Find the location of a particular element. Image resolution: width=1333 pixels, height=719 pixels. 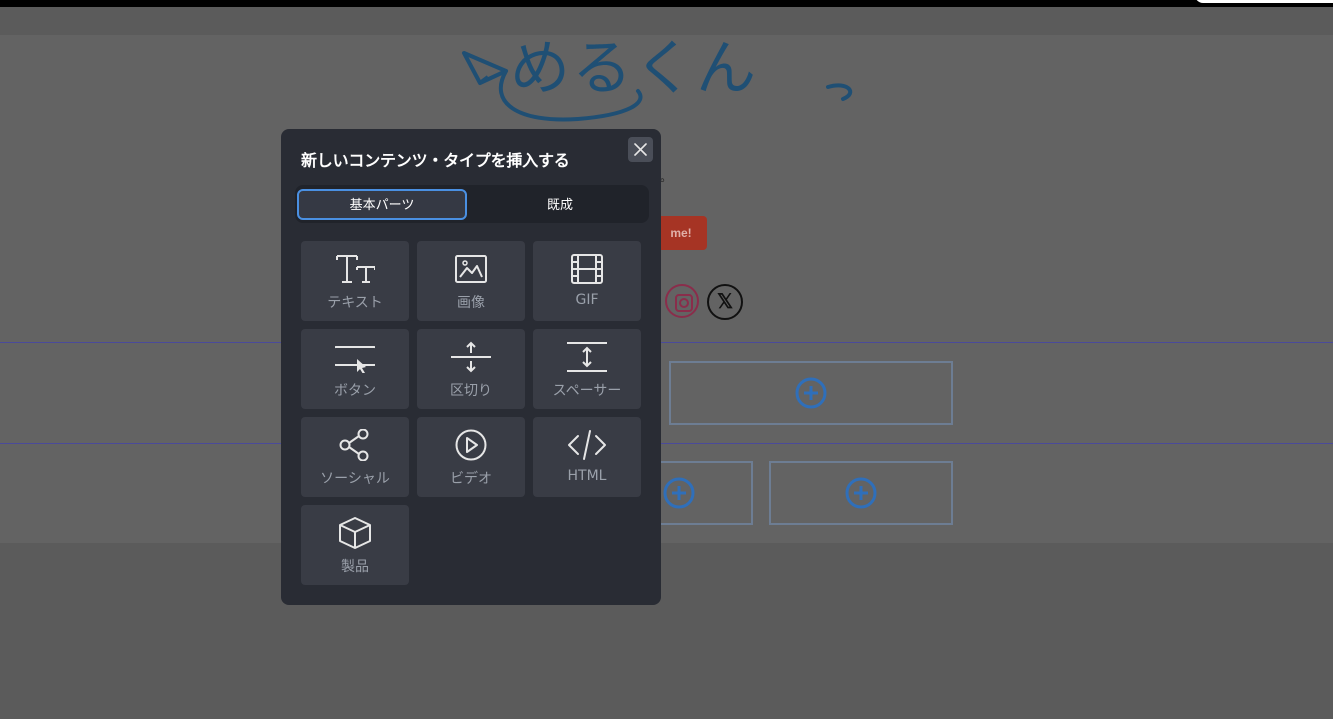

tile-spacer: スペーサー is located at coordinates (587, 369).